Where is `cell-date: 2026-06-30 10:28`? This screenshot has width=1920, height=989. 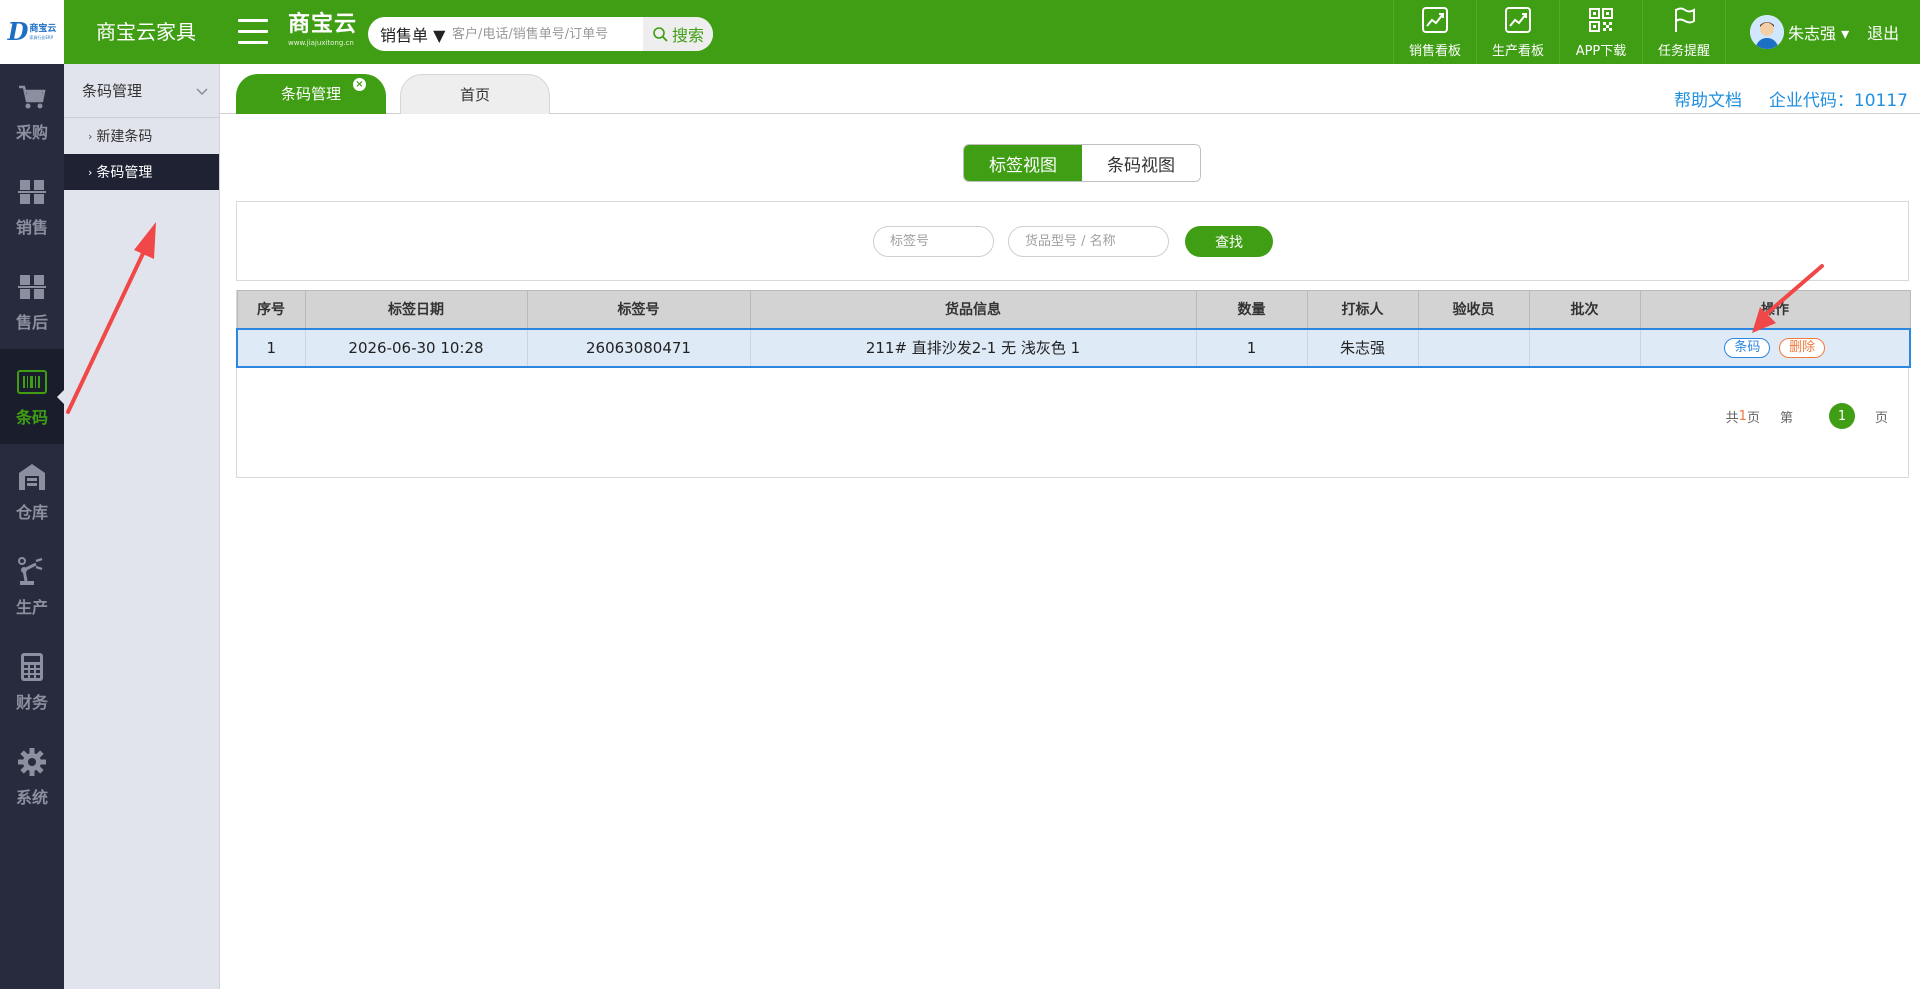
cell-date: 2026-06-30 10:28 is located at coordinates (416, 347).